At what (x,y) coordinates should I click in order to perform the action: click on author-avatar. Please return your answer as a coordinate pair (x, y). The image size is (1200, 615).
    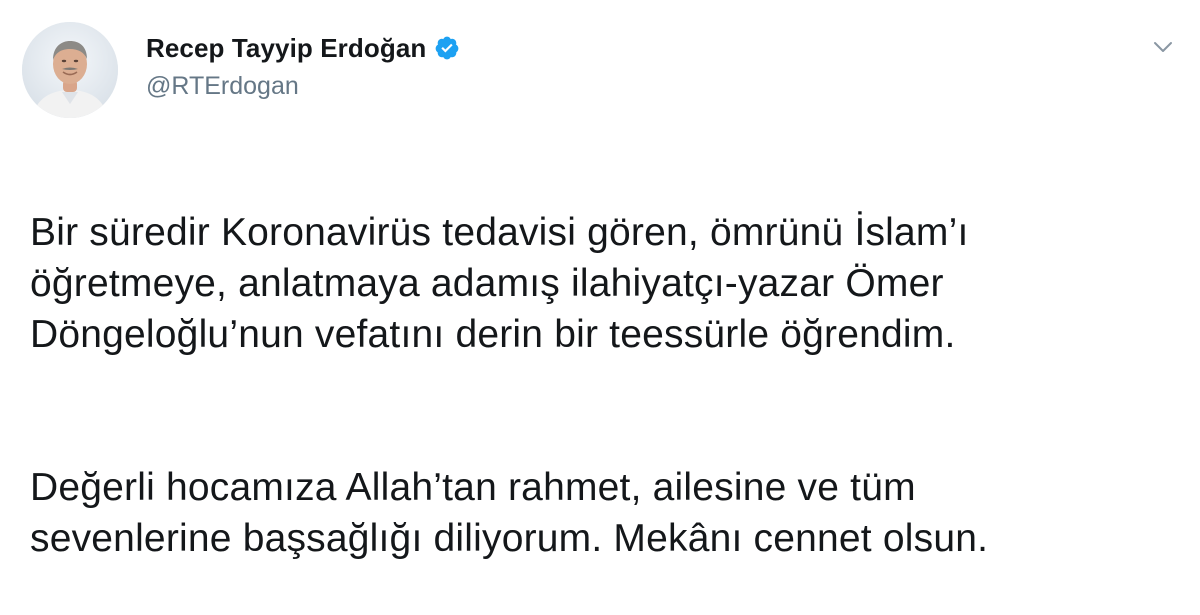
    Looking at the image, I should click on (70, 70).